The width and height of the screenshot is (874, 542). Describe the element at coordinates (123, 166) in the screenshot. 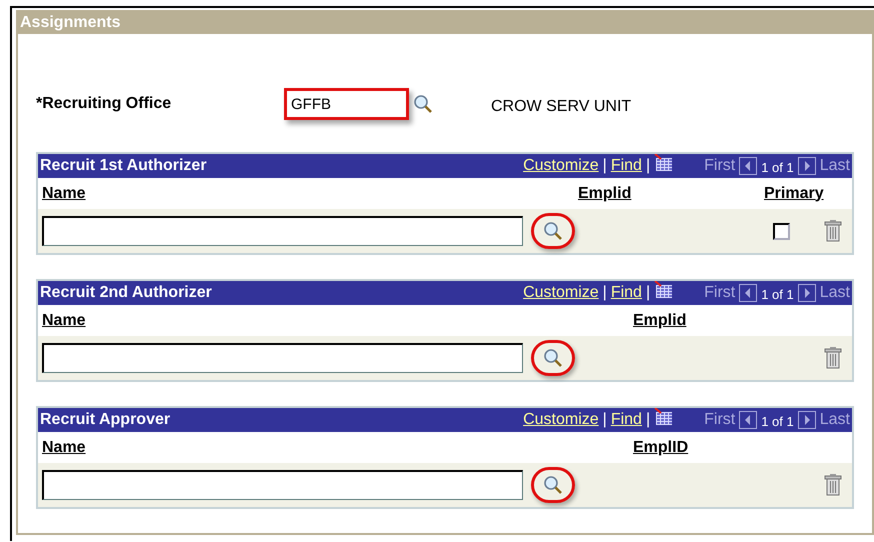

I see `grid-title: Recruit 1st Authorizer` at that location.